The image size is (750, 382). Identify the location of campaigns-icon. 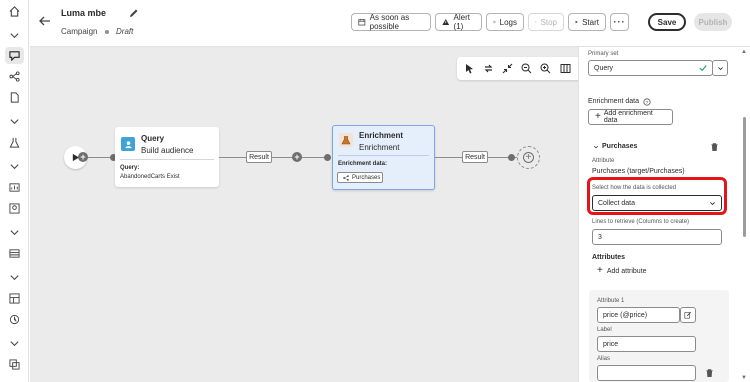
(14, 55).